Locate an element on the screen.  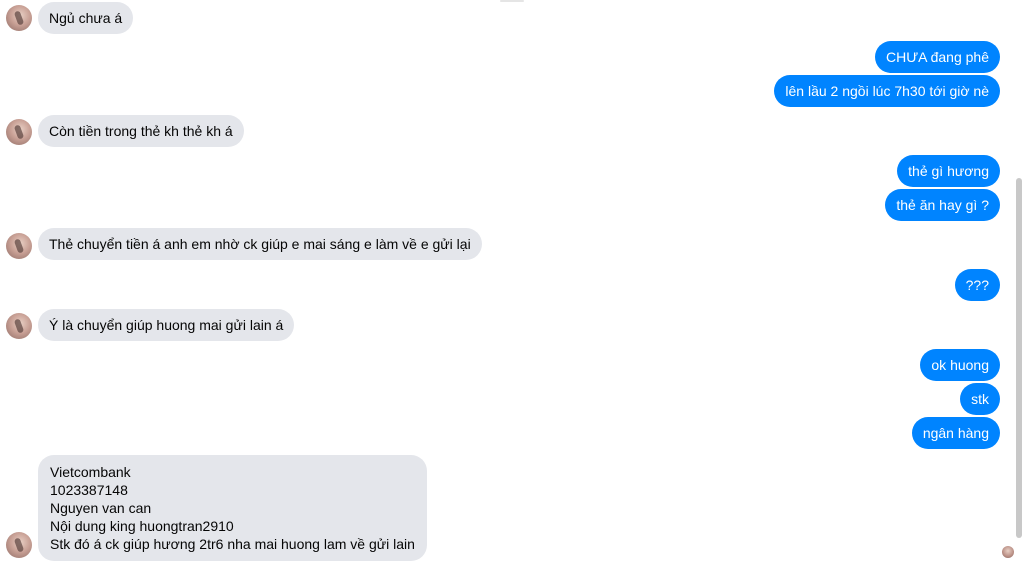
outgoing-message: stk is located at coordinates (980, 399).